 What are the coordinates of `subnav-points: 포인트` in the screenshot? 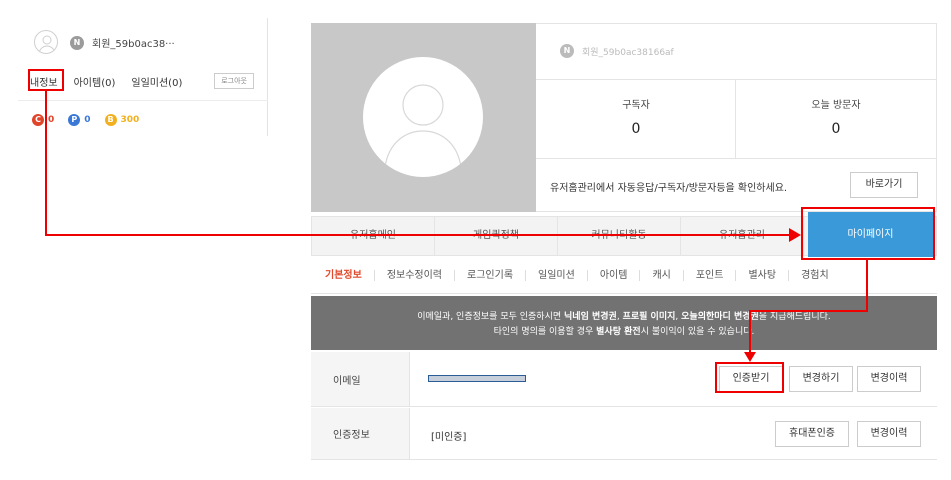 It's located at (709, 275).